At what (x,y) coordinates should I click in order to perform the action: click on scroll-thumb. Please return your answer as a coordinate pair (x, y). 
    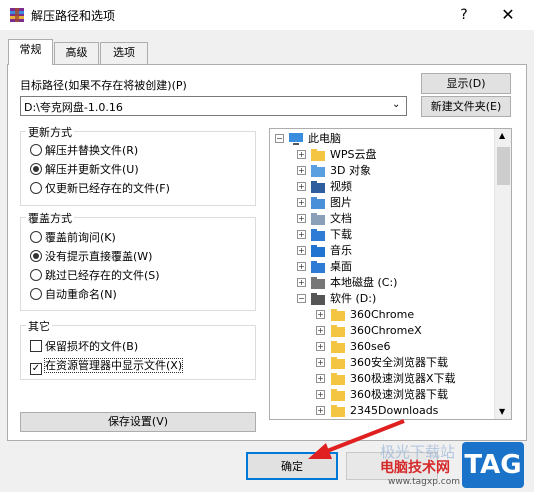
    Looking at the image, I should click on (503, 166).